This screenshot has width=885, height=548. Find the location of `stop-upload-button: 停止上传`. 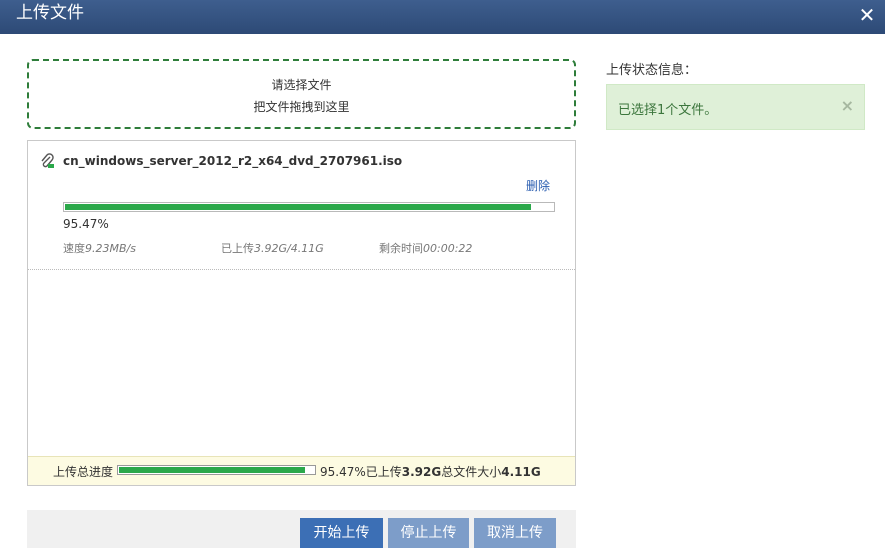

stop-upload-button: 停止上传 is located at coordinates (428, 533).